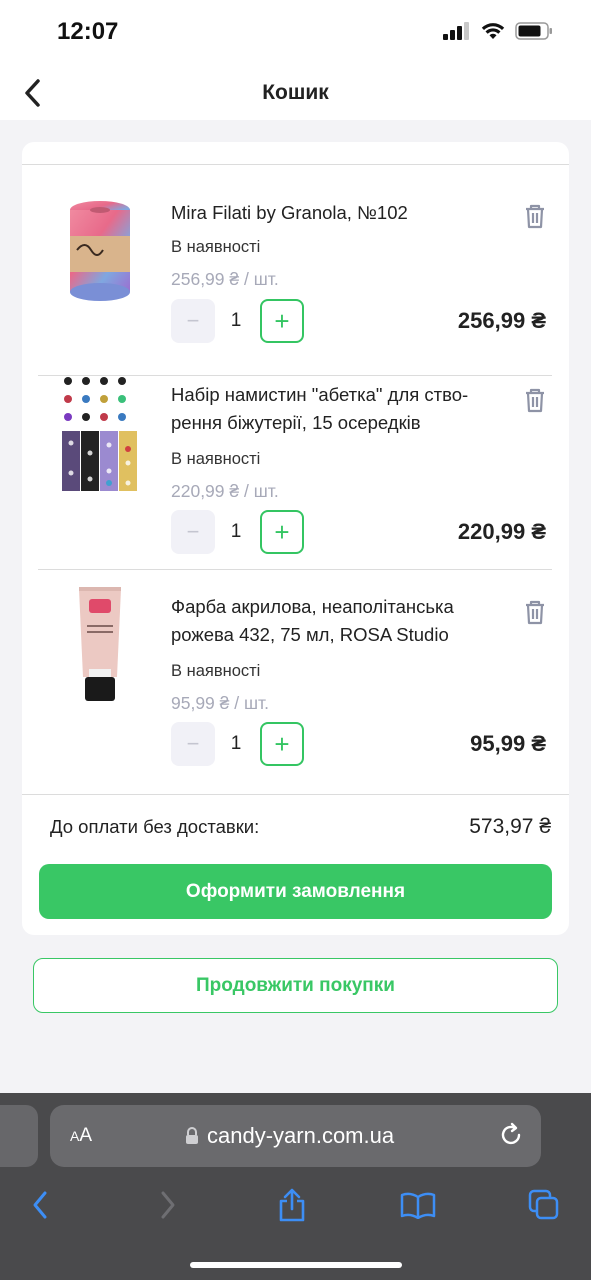 The height and width of the screenshot is (1280, 591). What do you see at coordinates (533, 31) in the screenshot?
I see `battery-icon` at bounding box center [533, 31].